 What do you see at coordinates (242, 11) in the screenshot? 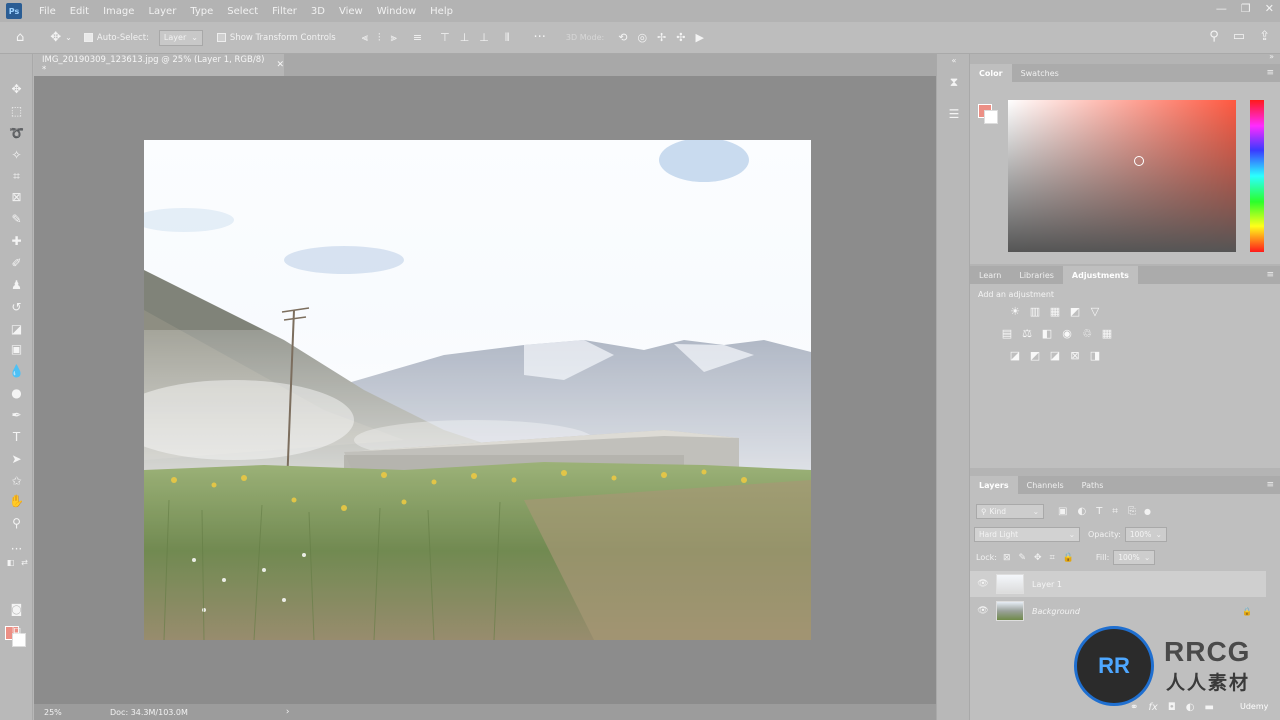
I see `menu-select: Select` at bounding box center [242, 11].